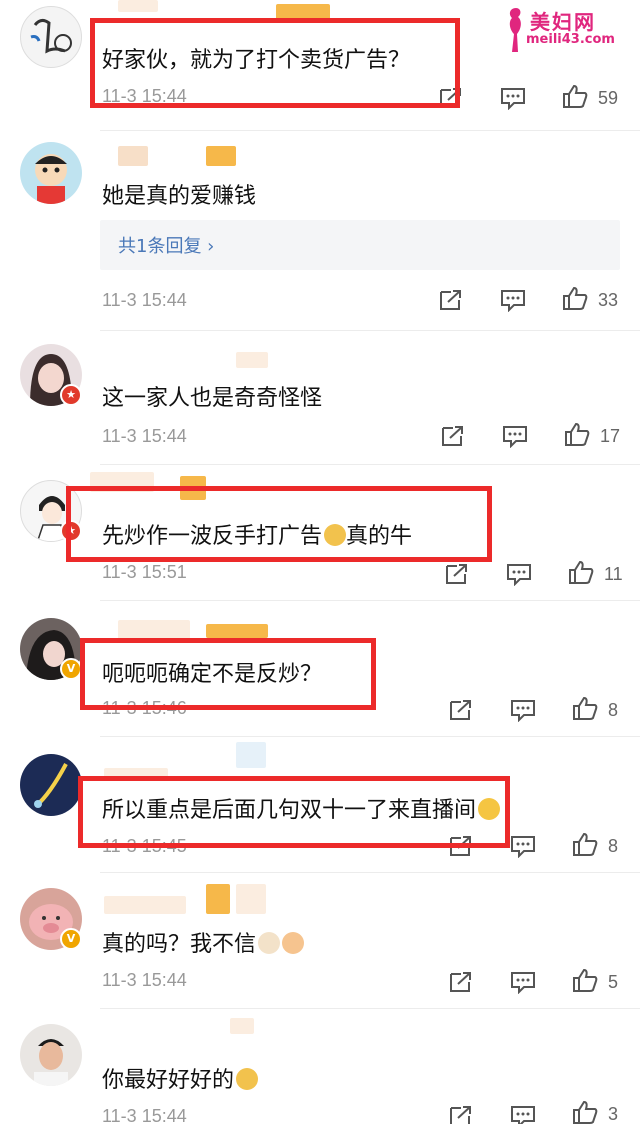 The height and width of the screenshot is (1124, 640). What do you see at coordinates (613, 982) in the screenshot?
I see `like-count: 5` at bounding box center [613, 982].